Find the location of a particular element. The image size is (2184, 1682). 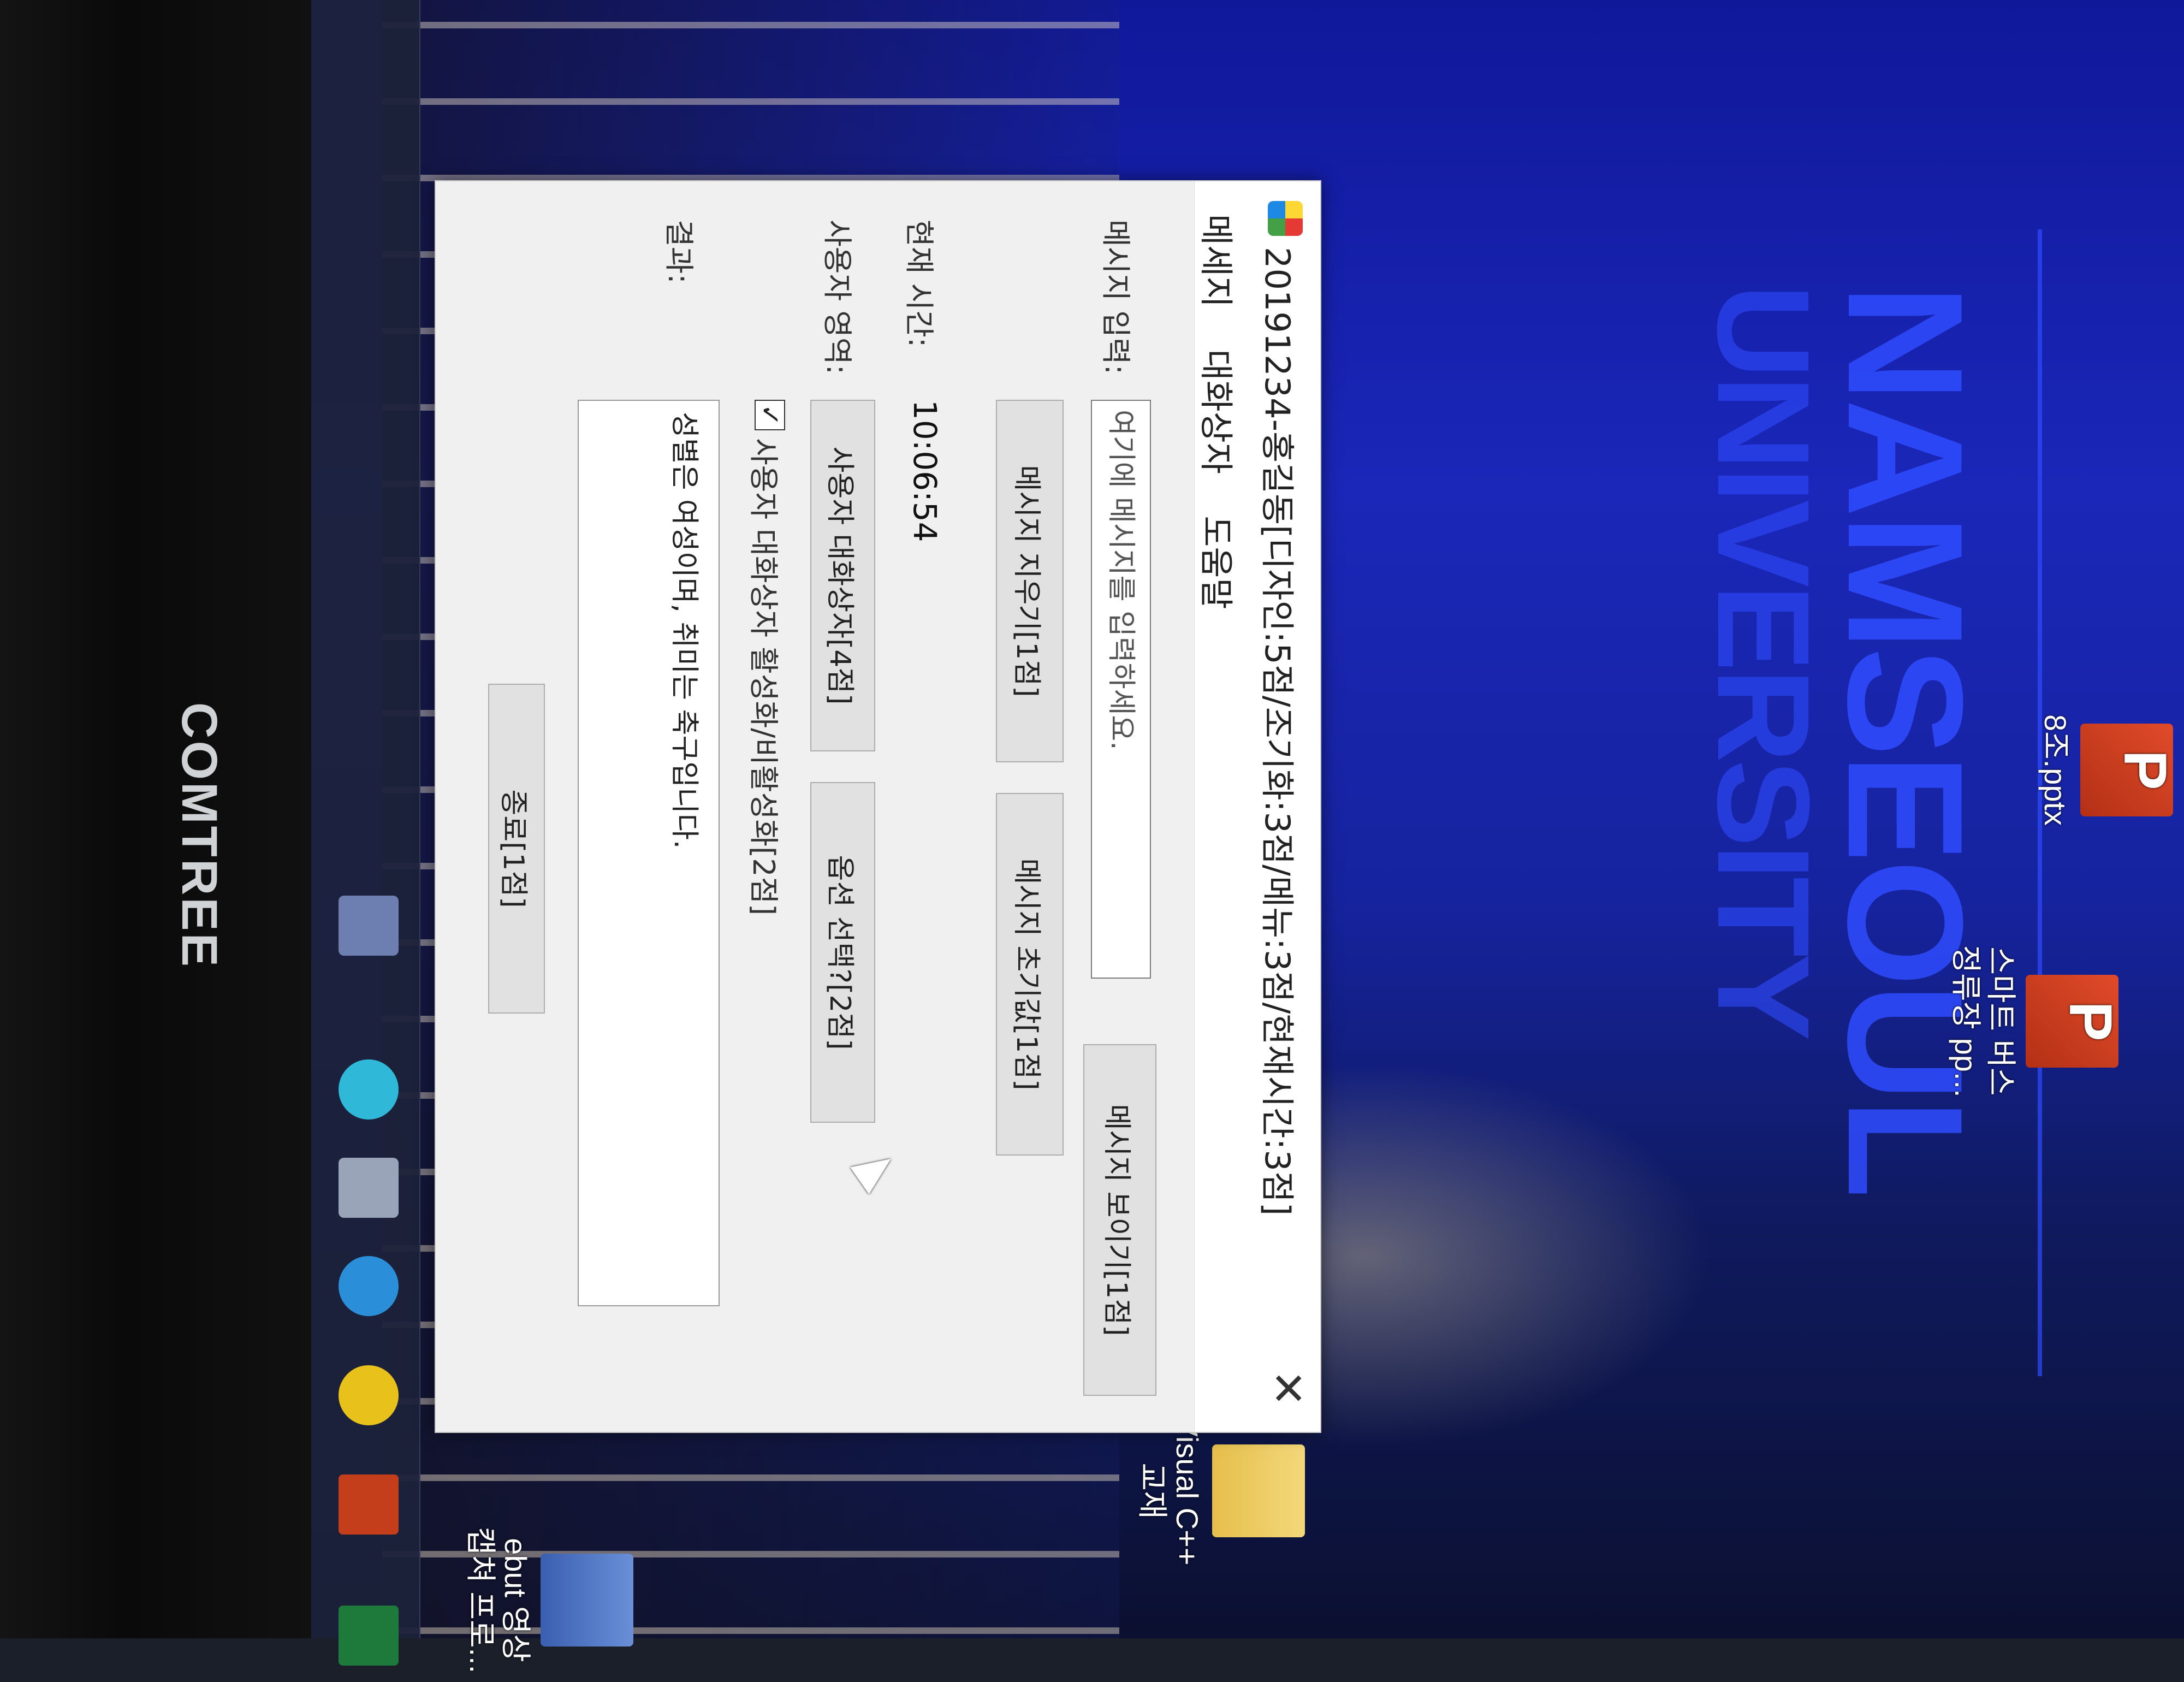

desktop-icon-label: 8조.pptx is located at coordinates (2055, 770).